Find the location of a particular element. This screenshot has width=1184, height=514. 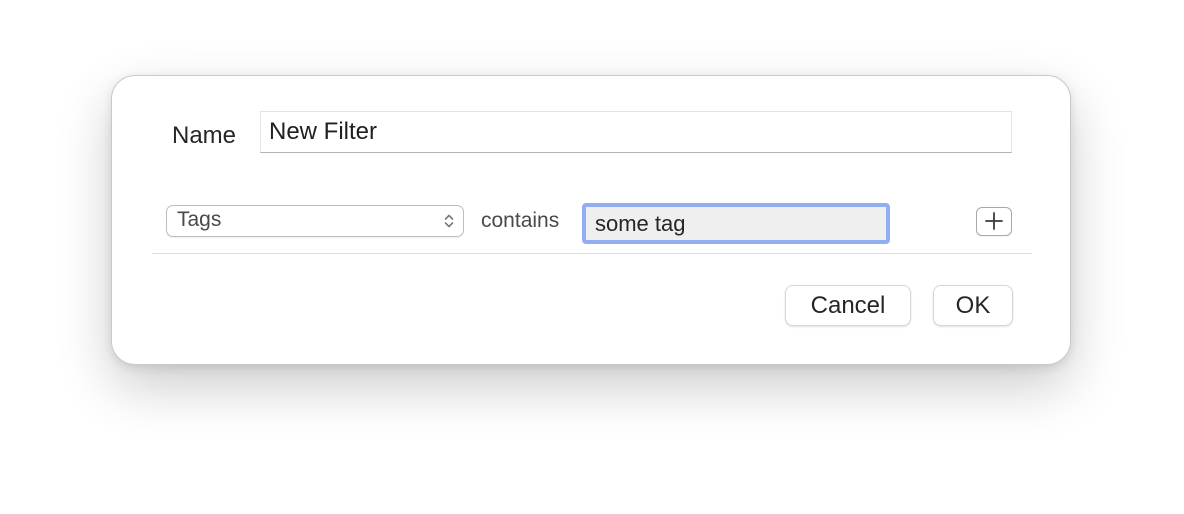

name-label: Name is located at coordinates (204, 135).